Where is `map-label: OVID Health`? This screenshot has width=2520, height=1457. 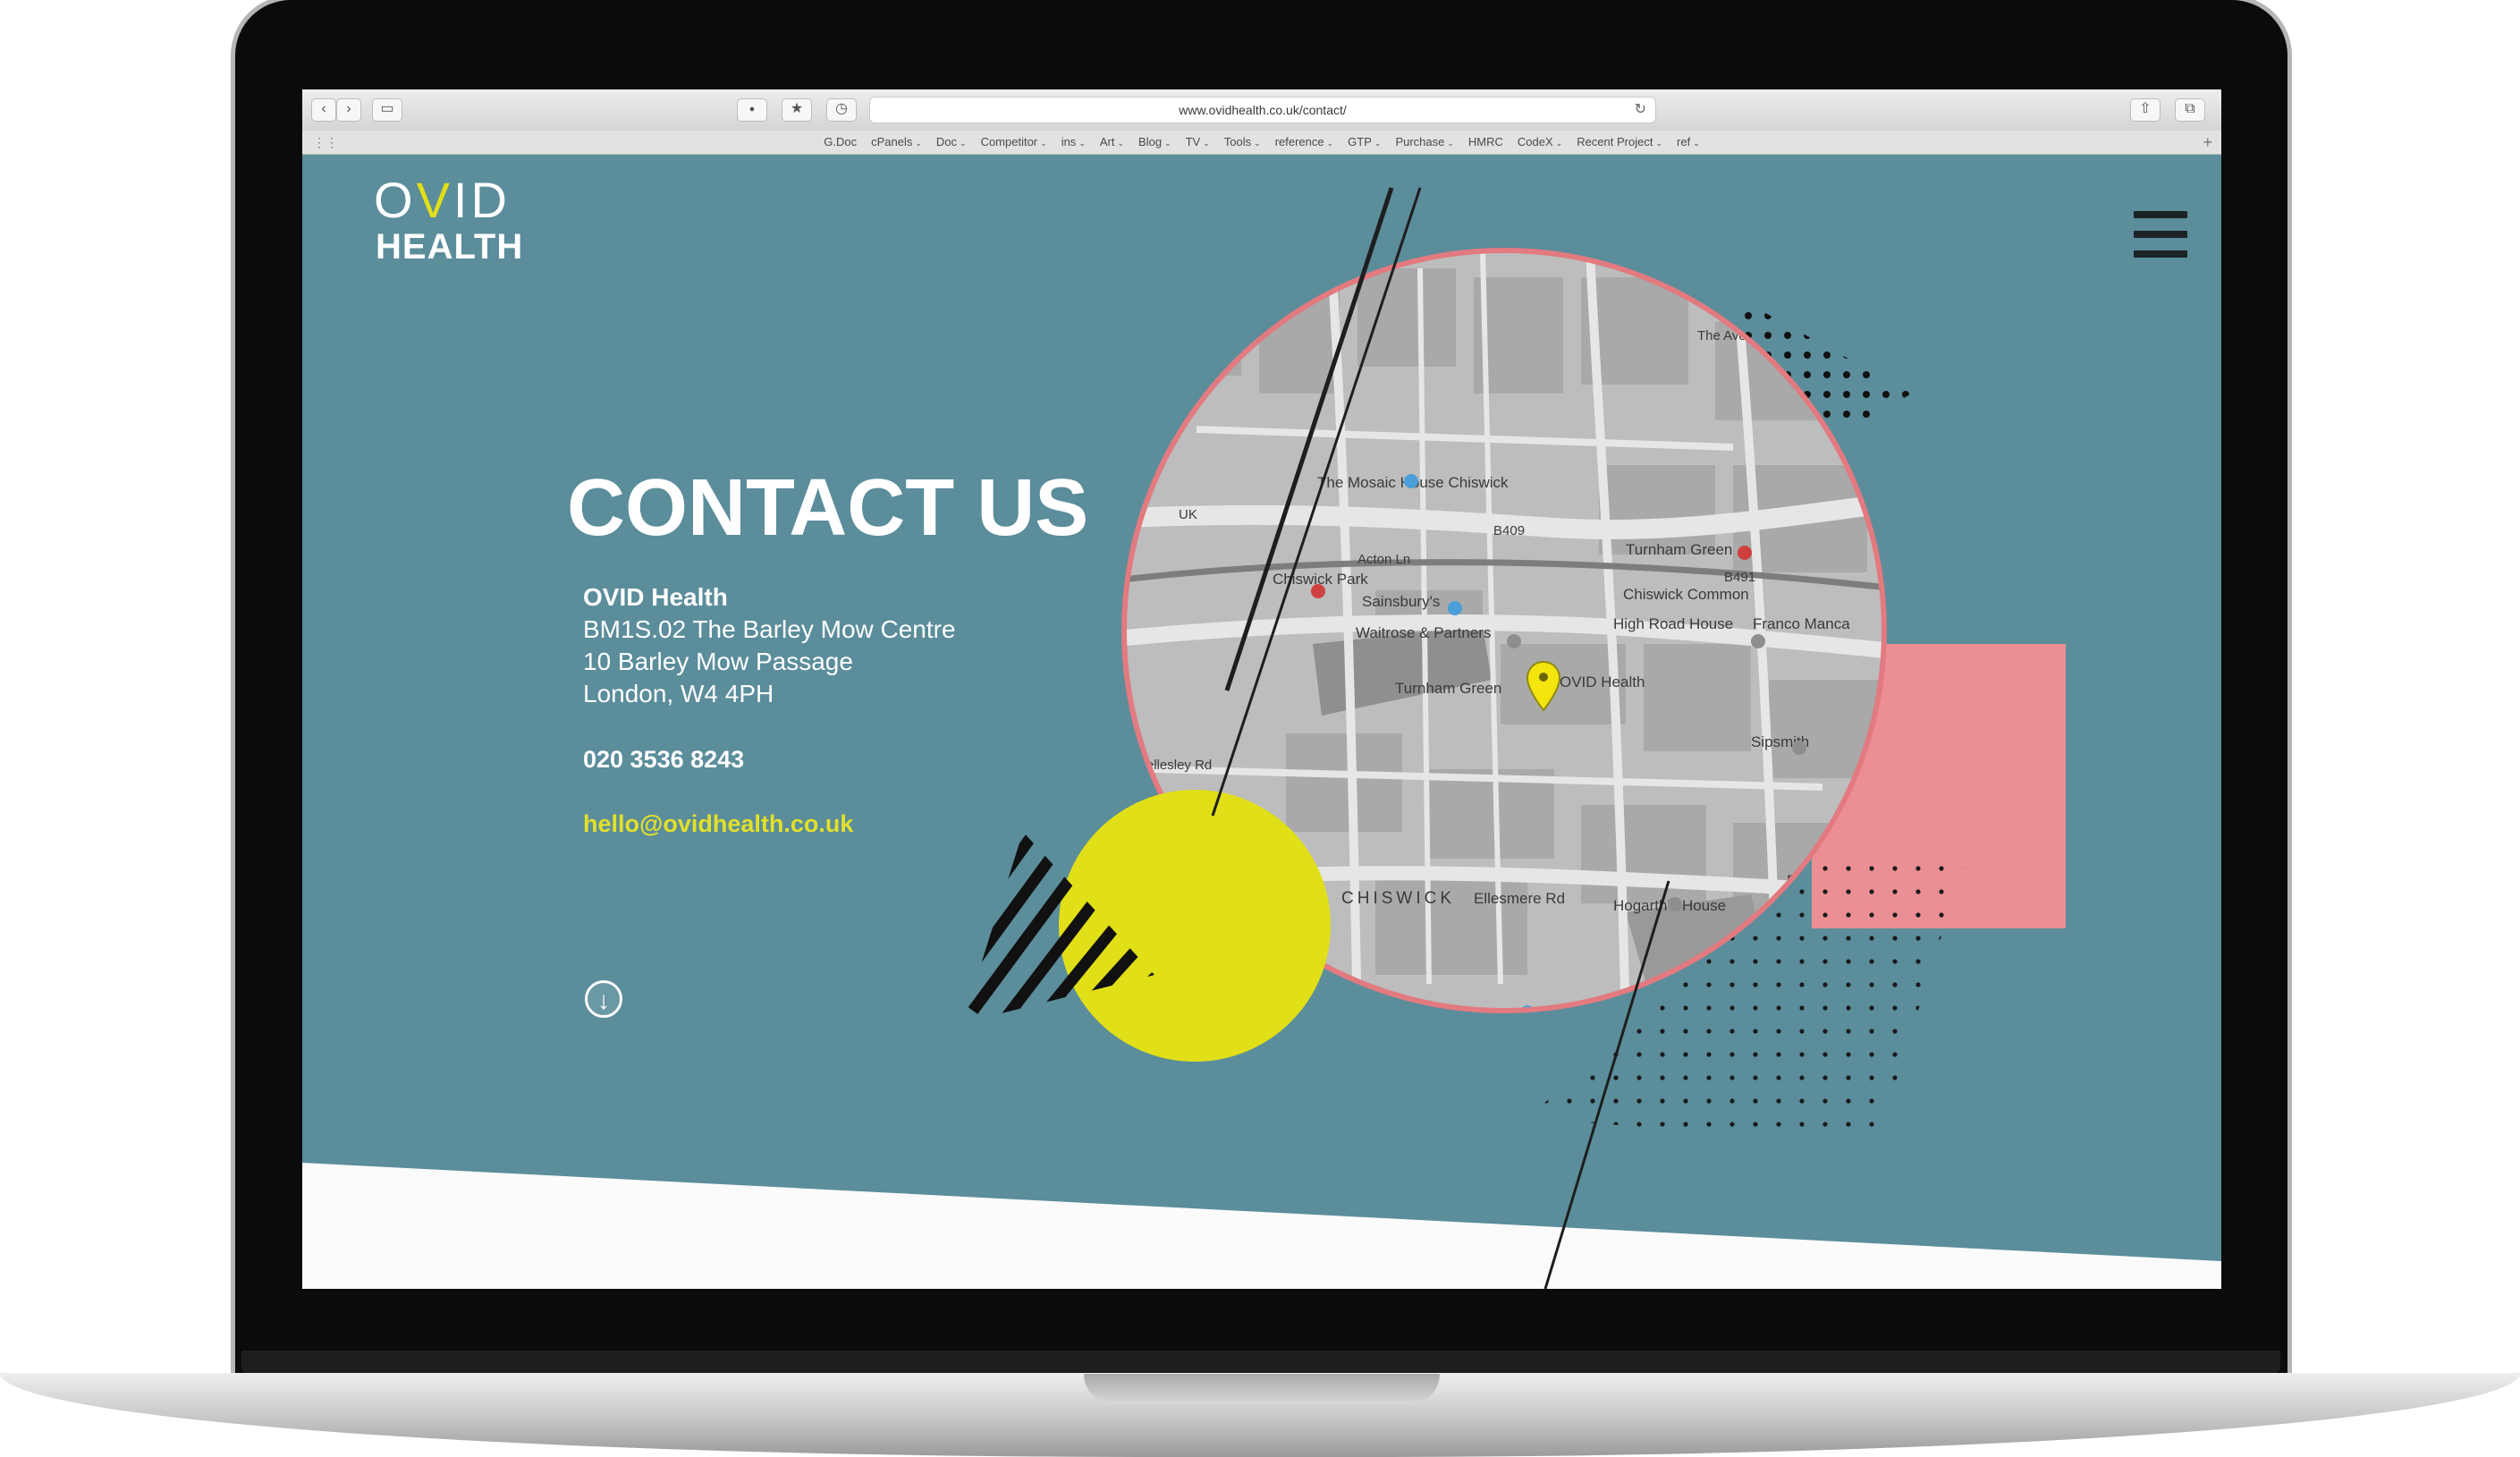 map-label: OVID Health is located at coordinates (1602, 682).